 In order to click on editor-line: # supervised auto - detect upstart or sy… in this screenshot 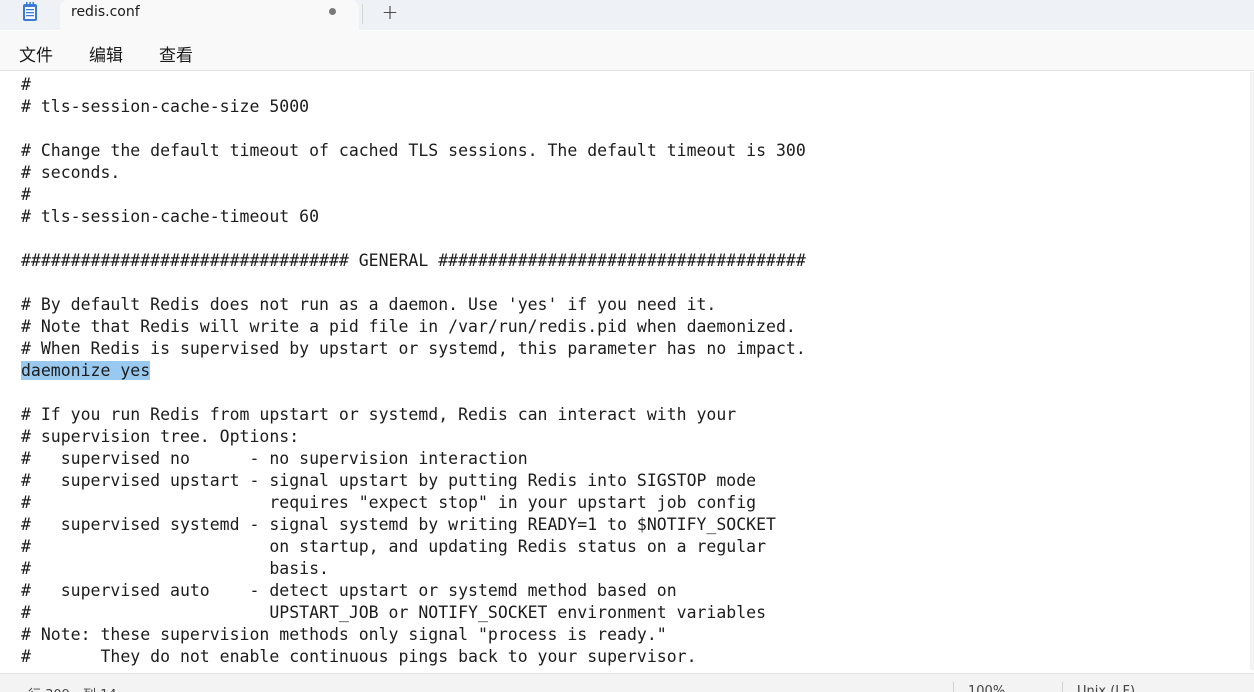, I will do `click(349, 590)`.